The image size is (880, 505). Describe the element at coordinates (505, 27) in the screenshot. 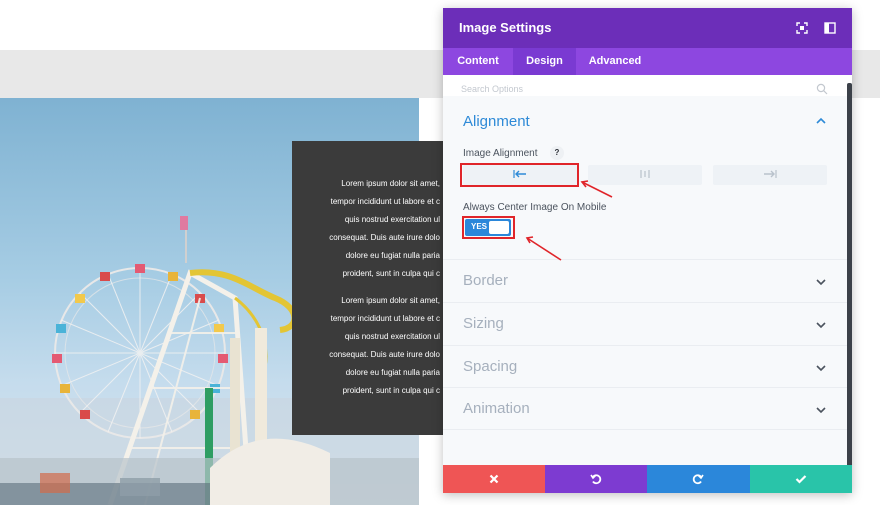

I see `modal-title: Image Settings` at that location.